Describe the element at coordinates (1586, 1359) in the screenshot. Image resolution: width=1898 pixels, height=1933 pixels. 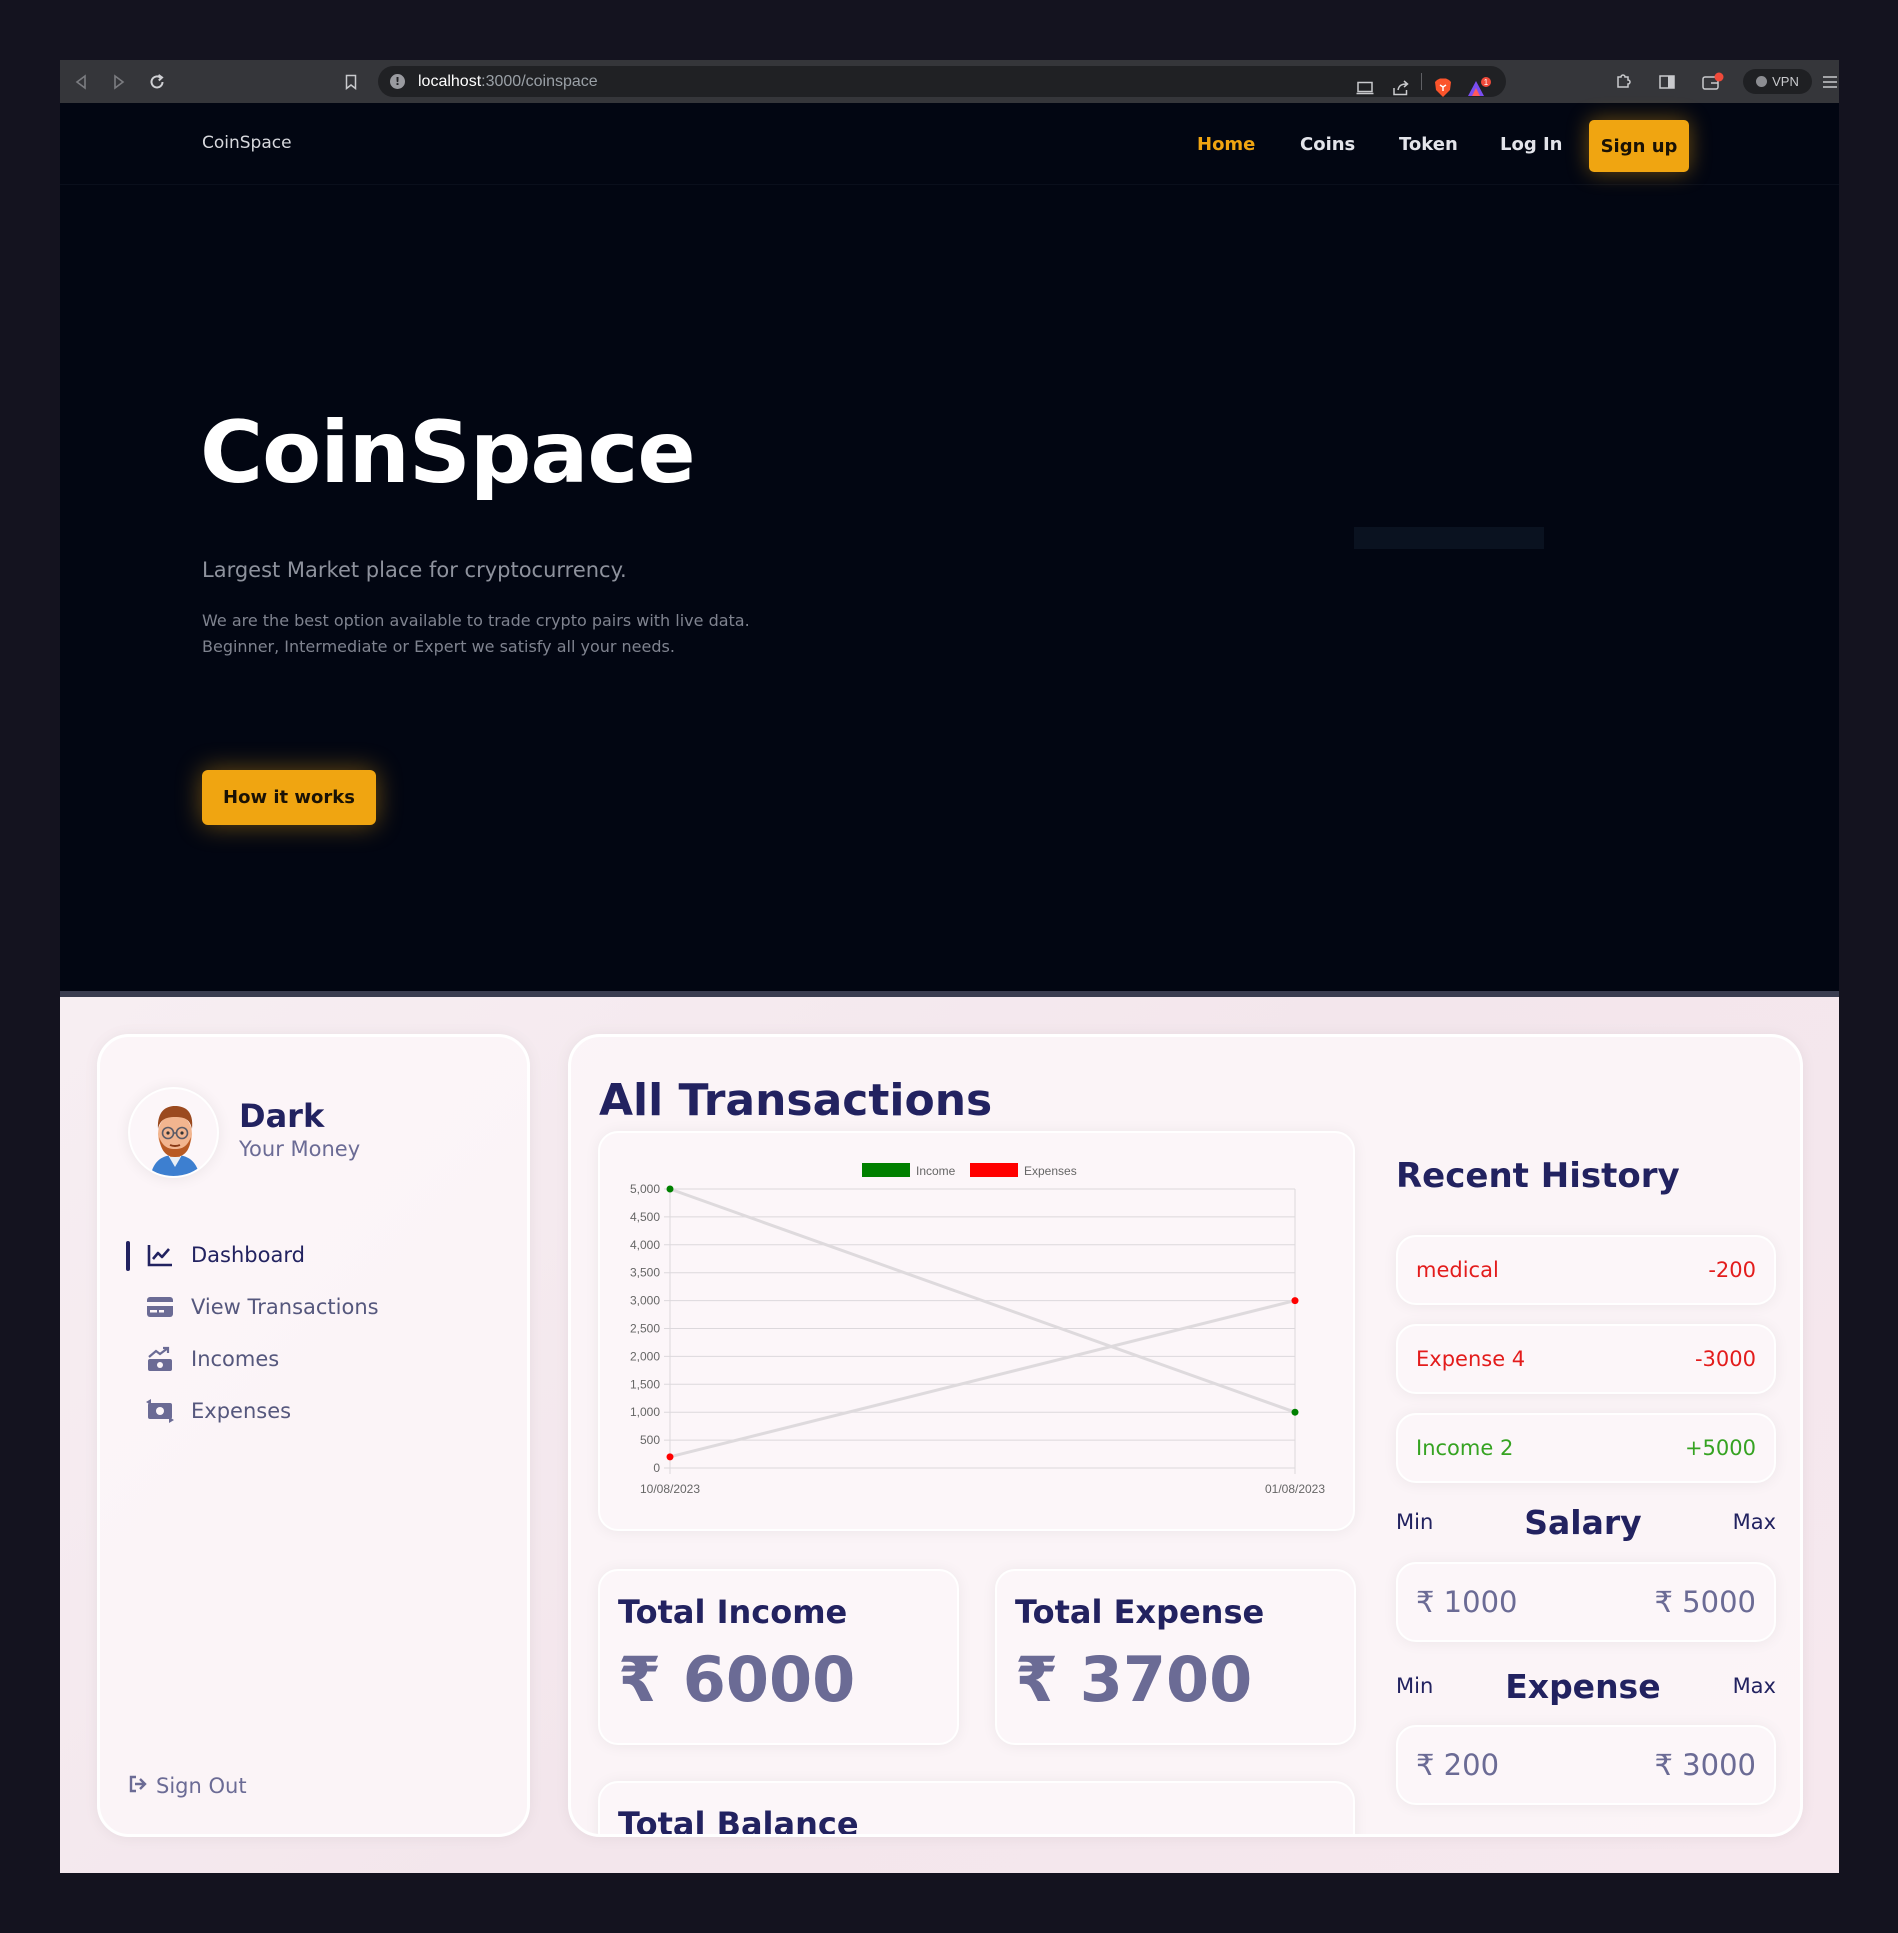
I see `history-item: Expense 4 -3000` at that location.